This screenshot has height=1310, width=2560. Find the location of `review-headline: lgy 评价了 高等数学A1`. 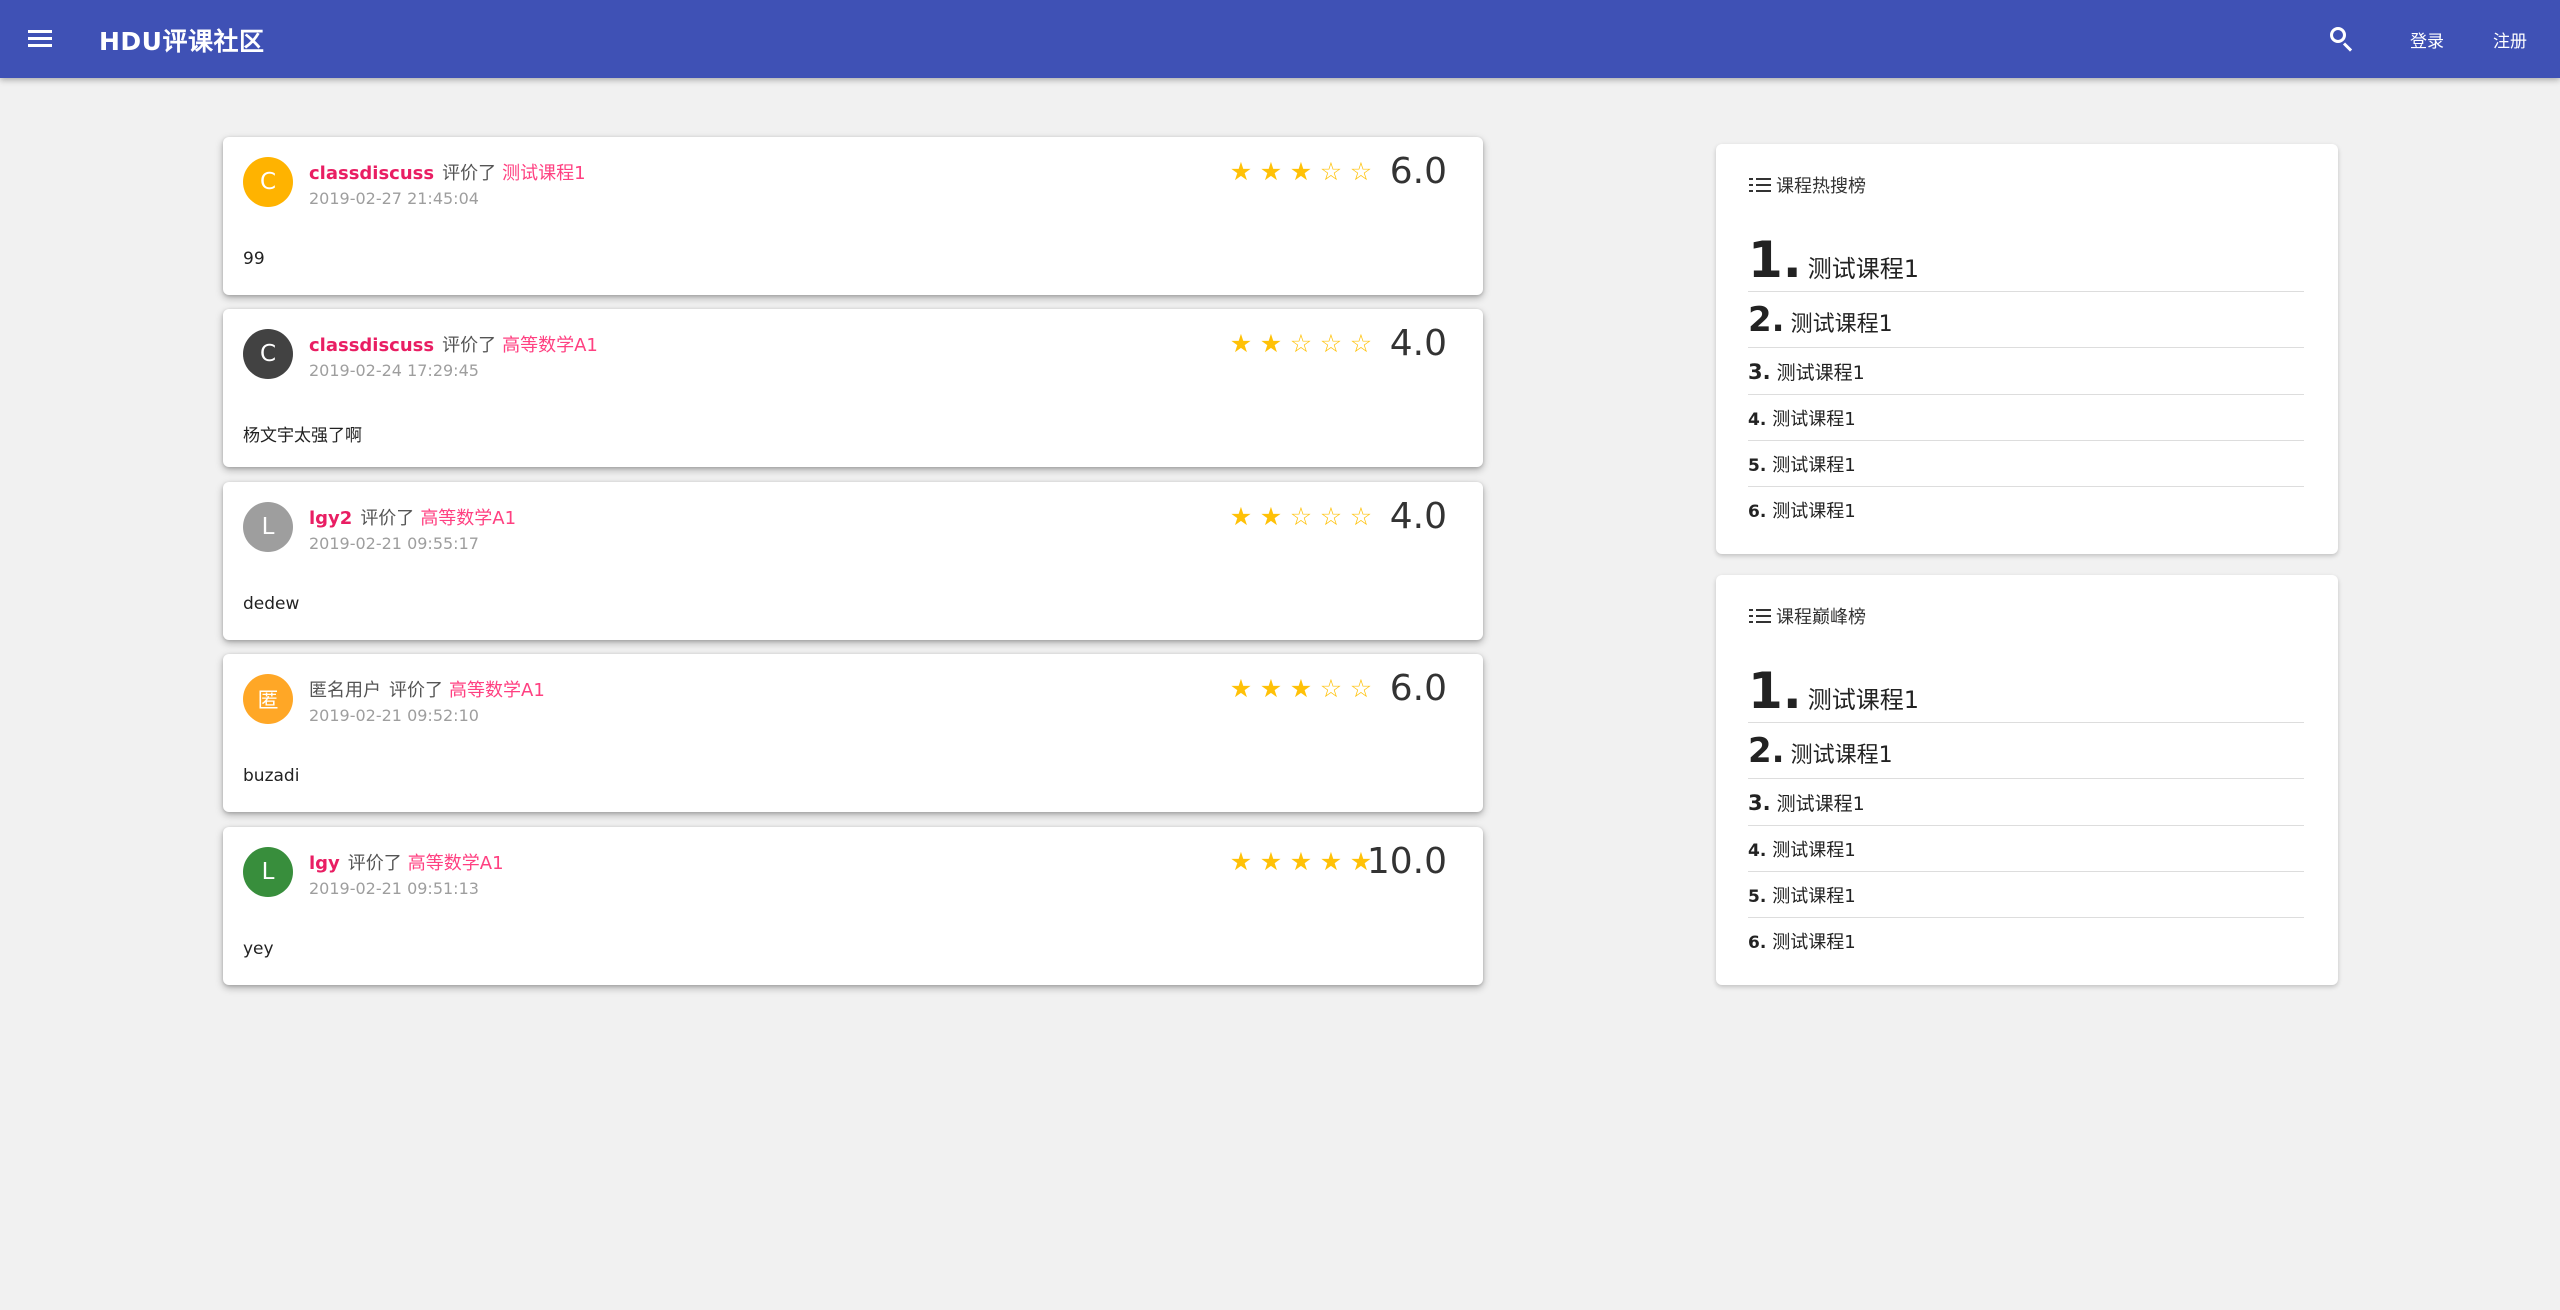

review-headline: lgy 评价了 高等数学A1 is located at coordinates (406, 862).